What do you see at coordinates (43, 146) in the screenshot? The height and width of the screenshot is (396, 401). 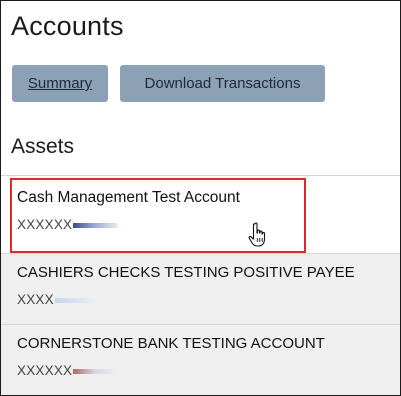 I see `assets-section-title: Assets` at bounding box center [43, 146].